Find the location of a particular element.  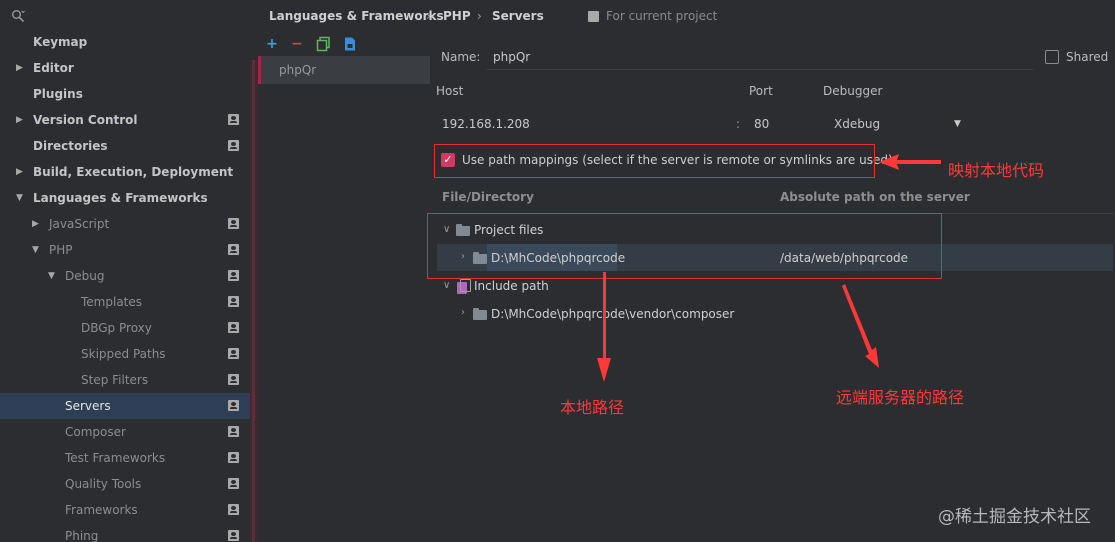

folder-icon is located at coordinates (480, 314).